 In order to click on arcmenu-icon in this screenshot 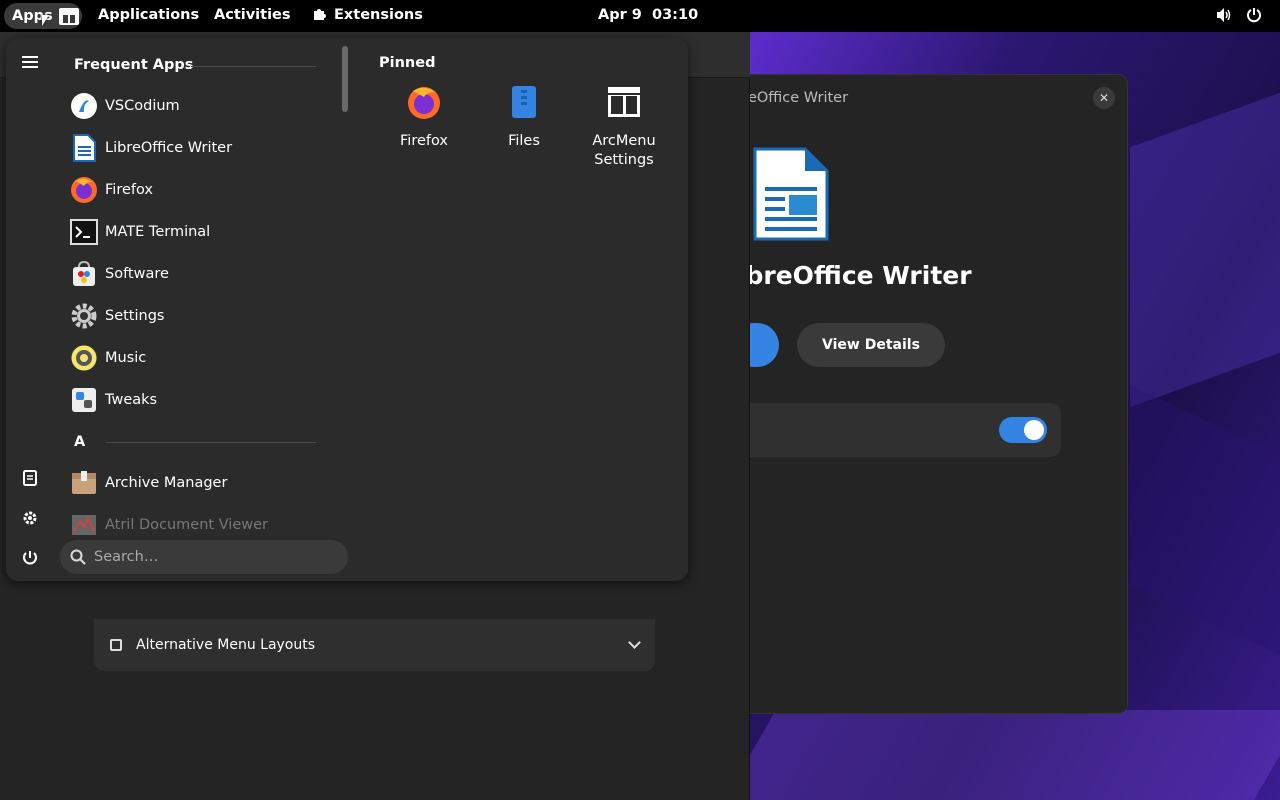, I will do `click(68, 16)`.